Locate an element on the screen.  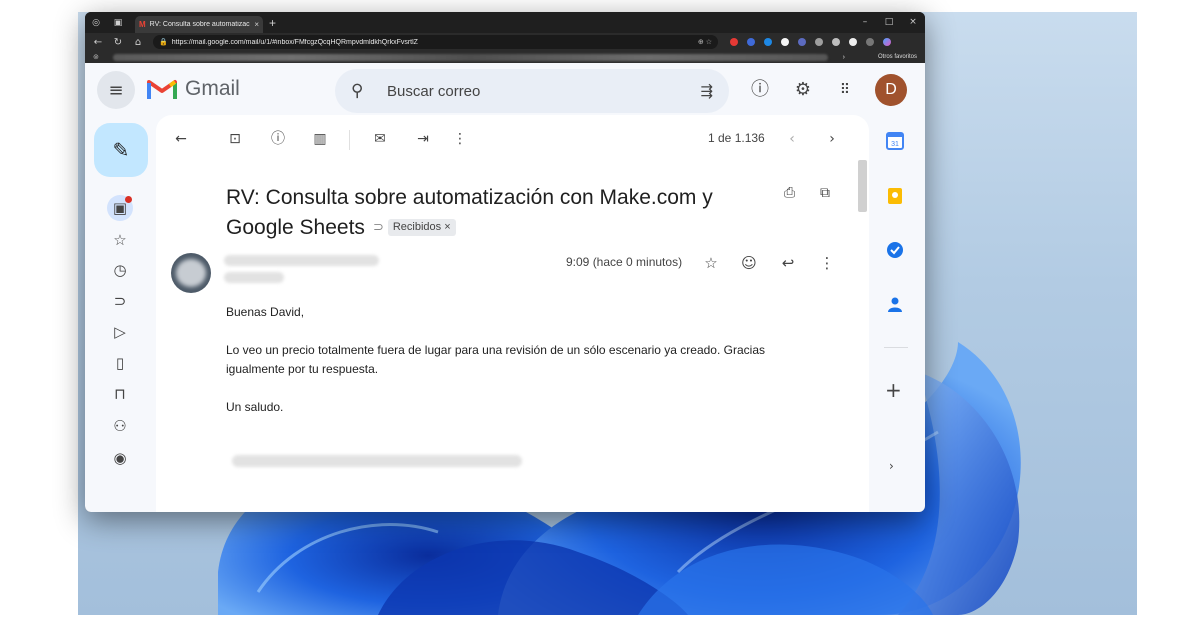
drafts-icon: ▯ is located at coordinates (120, 363).